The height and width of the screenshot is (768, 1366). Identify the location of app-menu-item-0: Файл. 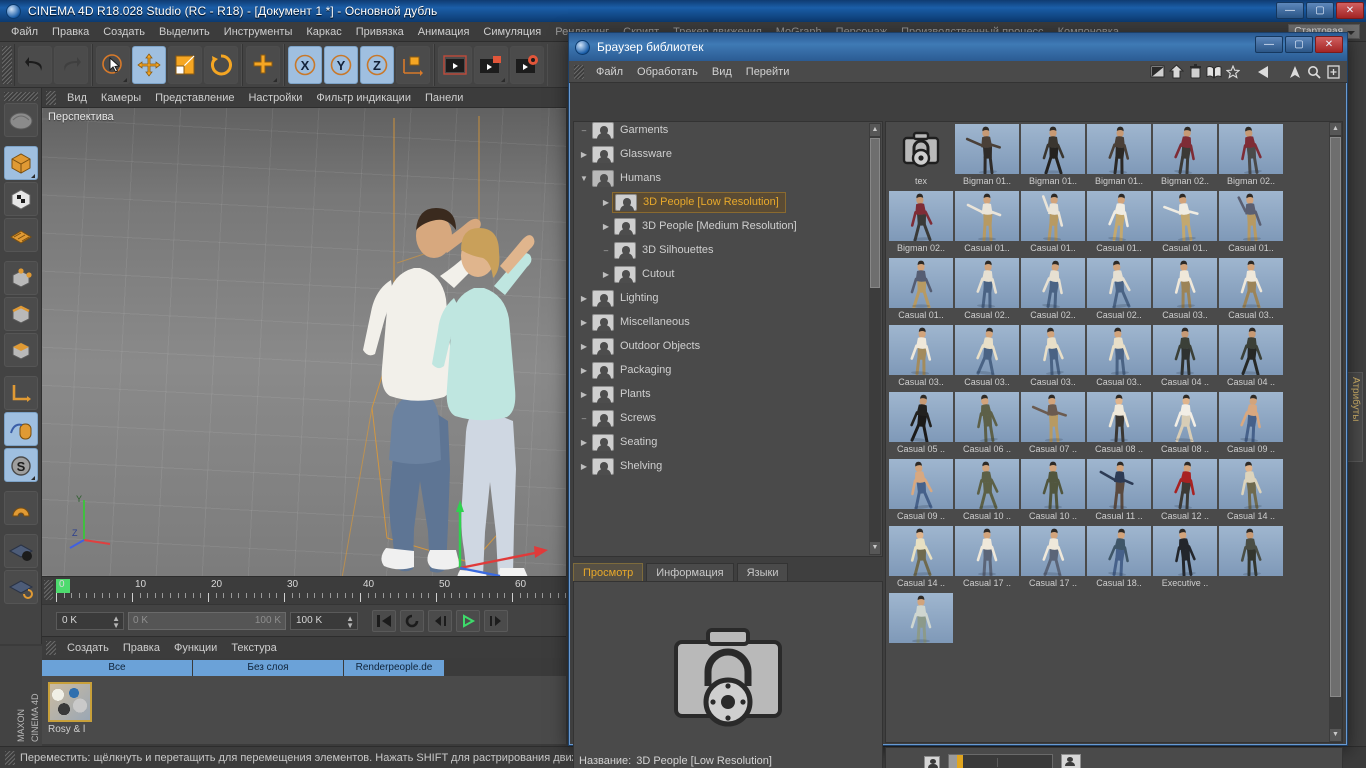
(24, 32).